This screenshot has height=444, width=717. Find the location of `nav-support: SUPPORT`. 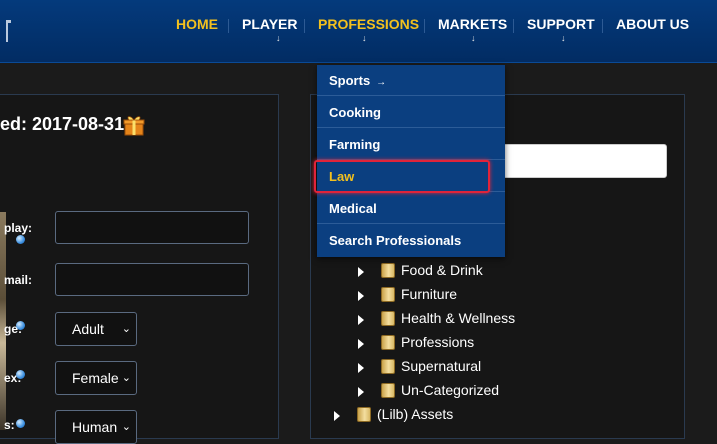

nav-support: SUPPORT is located at coordinates (561, 24).